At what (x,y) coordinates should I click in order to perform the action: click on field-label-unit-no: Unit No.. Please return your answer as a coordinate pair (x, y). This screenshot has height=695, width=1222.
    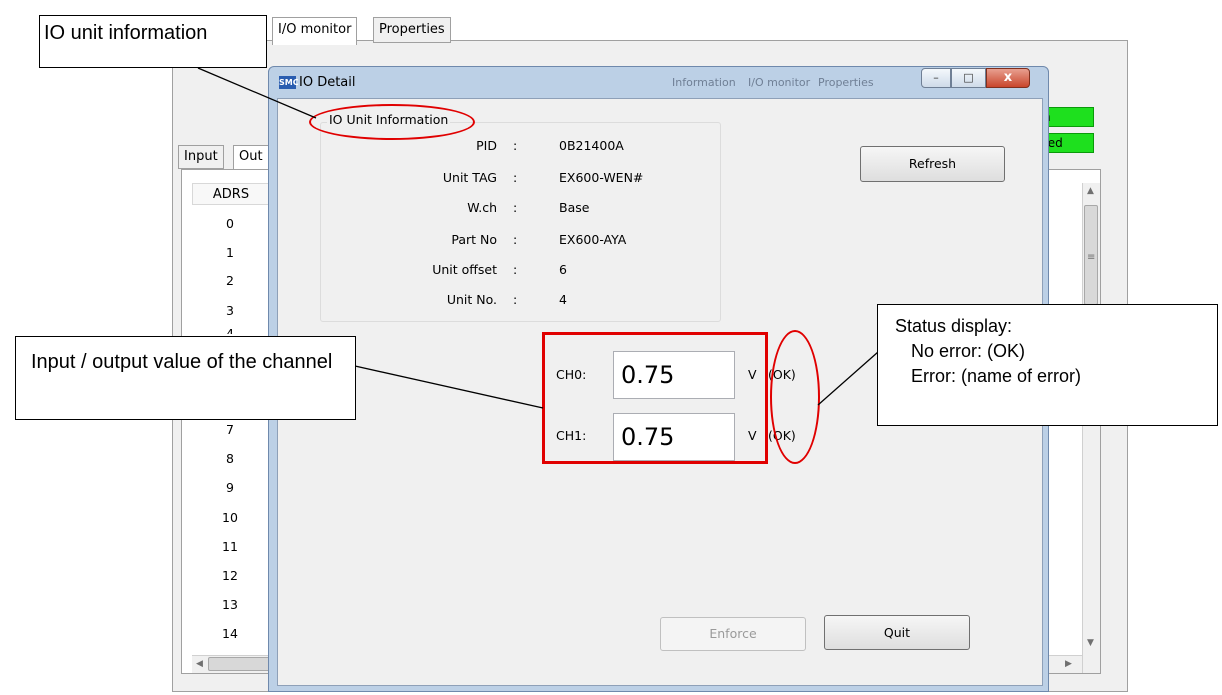
    Looking at the image, I should click on (471, 299).